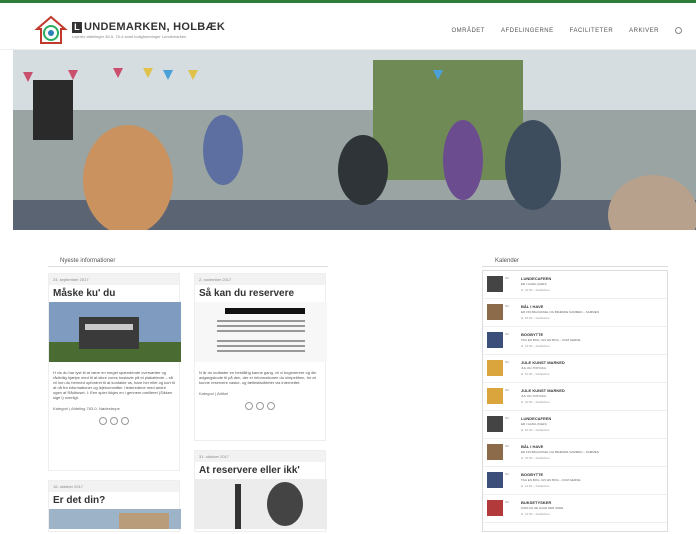  What do you see at coordinates (592, 31) in the screenshot?
I see `nav-faciliteter: FACILITETER` at bounding box center [592, 31].